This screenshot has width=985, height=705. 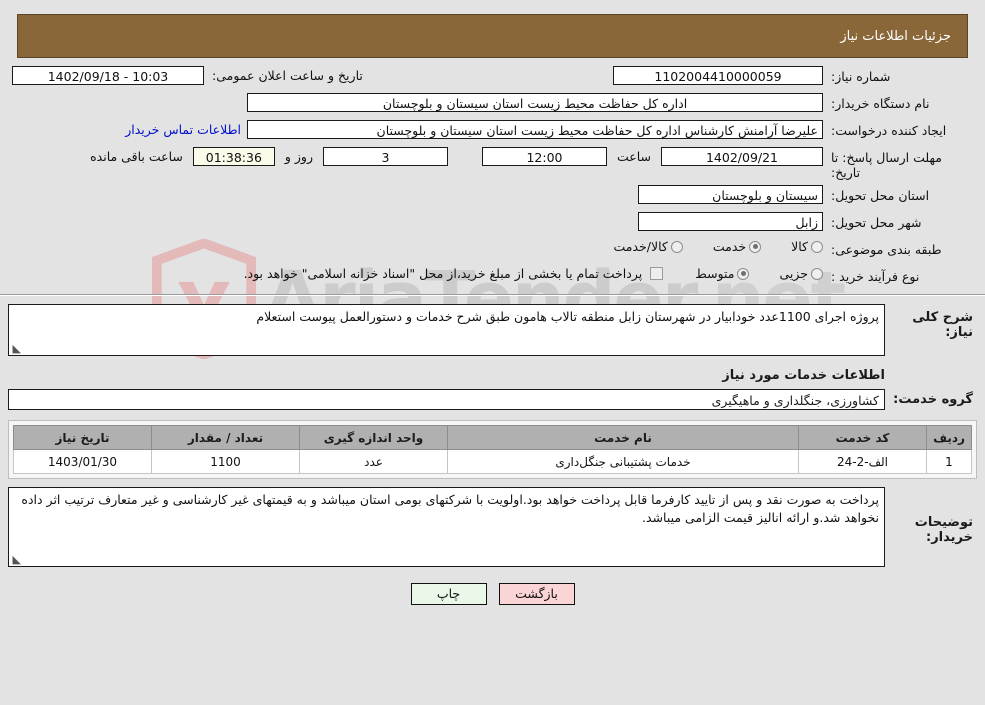 I want to click on buyer-contact-link: اطلاعات تماس خریدار, so click(x=183, y=129).